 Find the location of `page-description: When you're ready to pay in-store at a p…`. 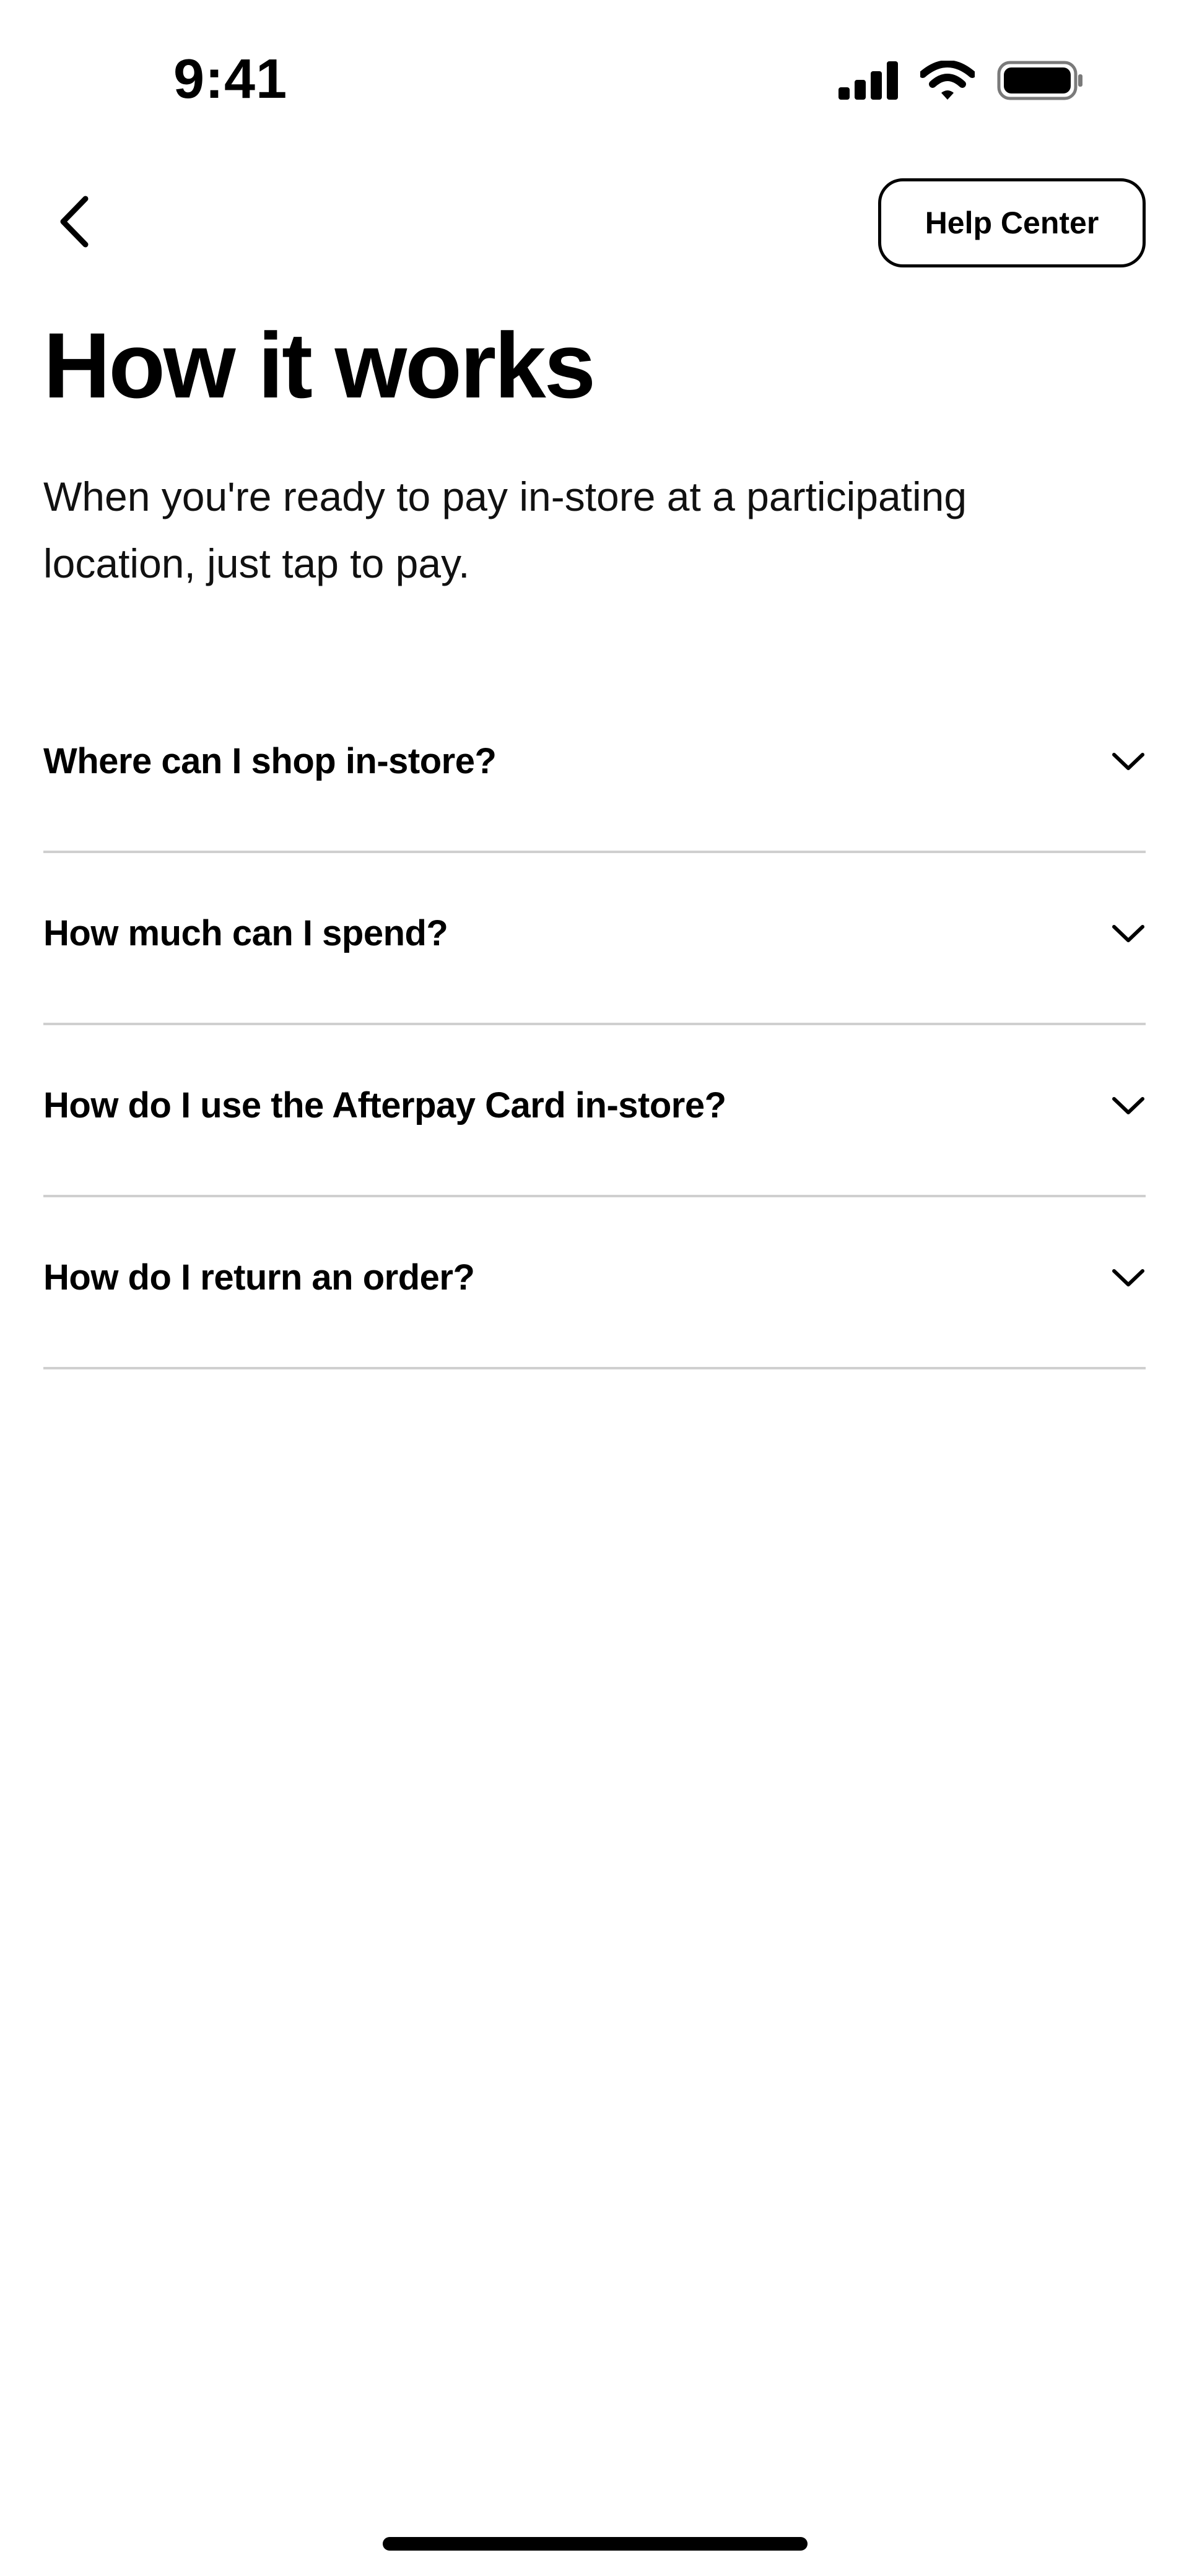

page-description: When you're ready to pay in-store at a p… is located at coordinates (505, 530).